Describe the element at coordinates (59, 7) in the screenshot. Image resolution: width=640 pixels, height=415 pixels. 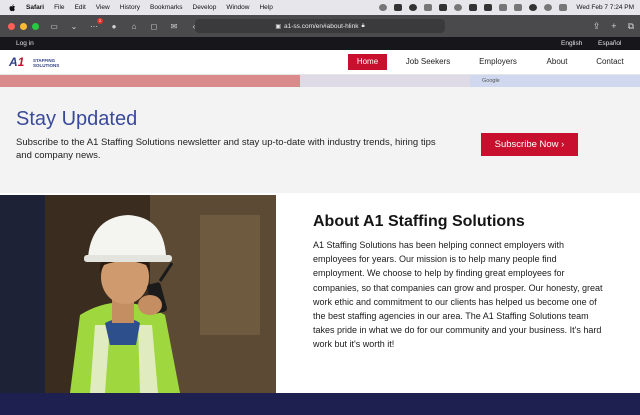
I see `menu-file: File` at that location.